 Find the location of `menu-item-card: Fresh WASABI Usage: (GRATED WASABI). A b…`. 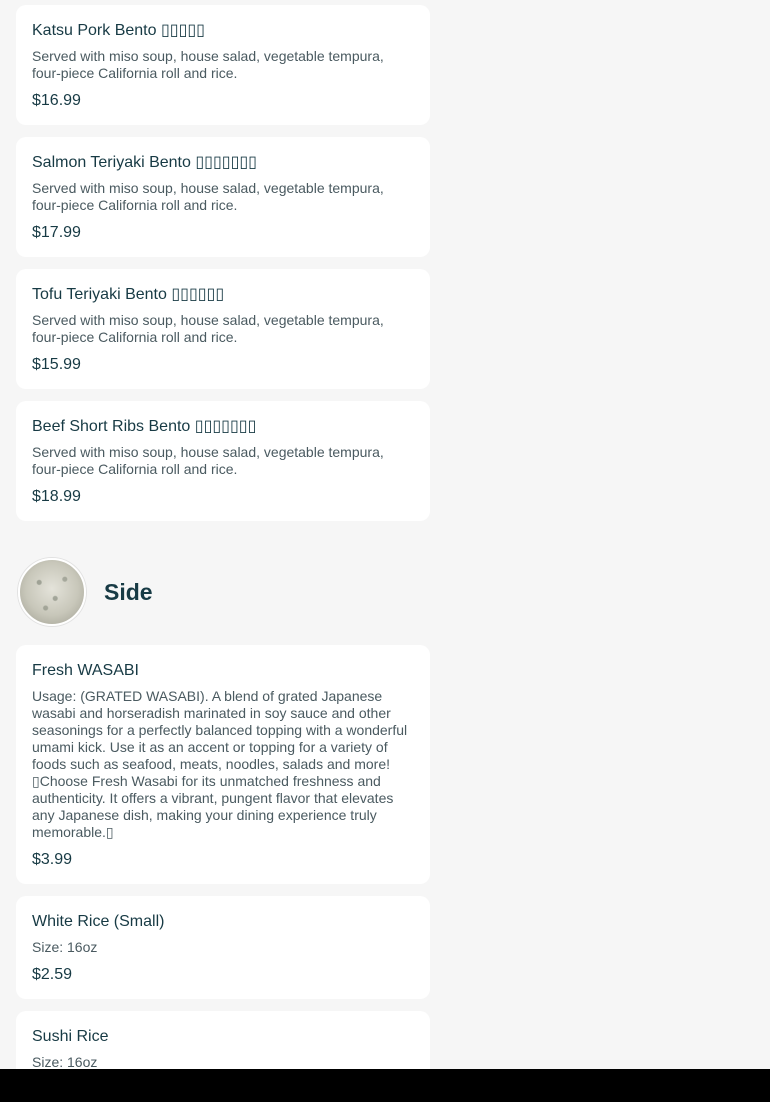

menu-item-card: Fresh WASABI Usage: (GRATED WASABI). A b… is located at coordinates (223, 764).